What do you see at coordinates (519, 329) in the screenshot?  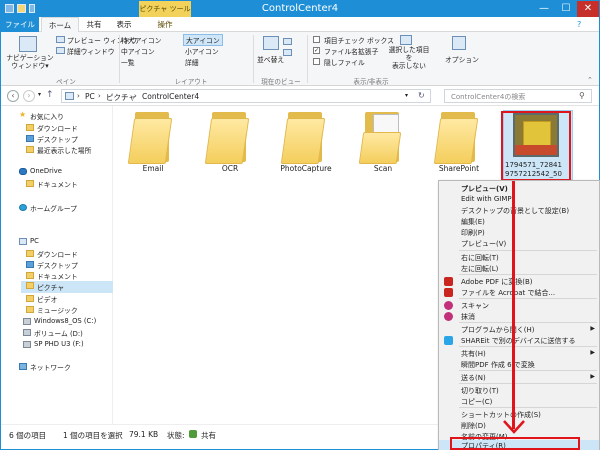 I see `menu-open-with: プログラムから開く(H) ▶` at bounding box center [519, 329].